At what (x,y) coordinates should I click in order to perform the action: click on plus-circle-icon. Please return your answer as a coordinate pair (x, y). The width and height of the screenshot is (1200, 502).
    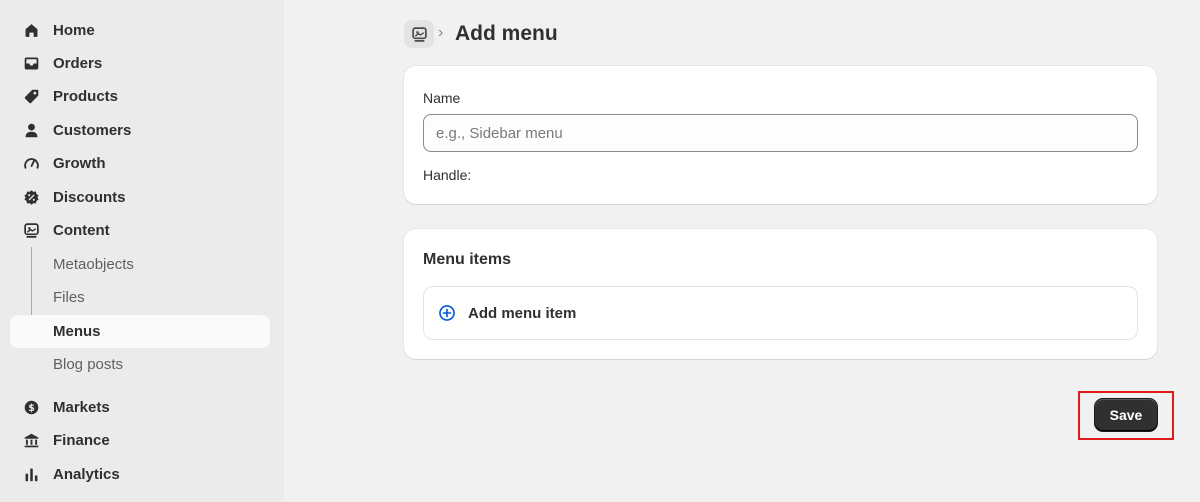
    Looking at the image, I should click on (447, 313).